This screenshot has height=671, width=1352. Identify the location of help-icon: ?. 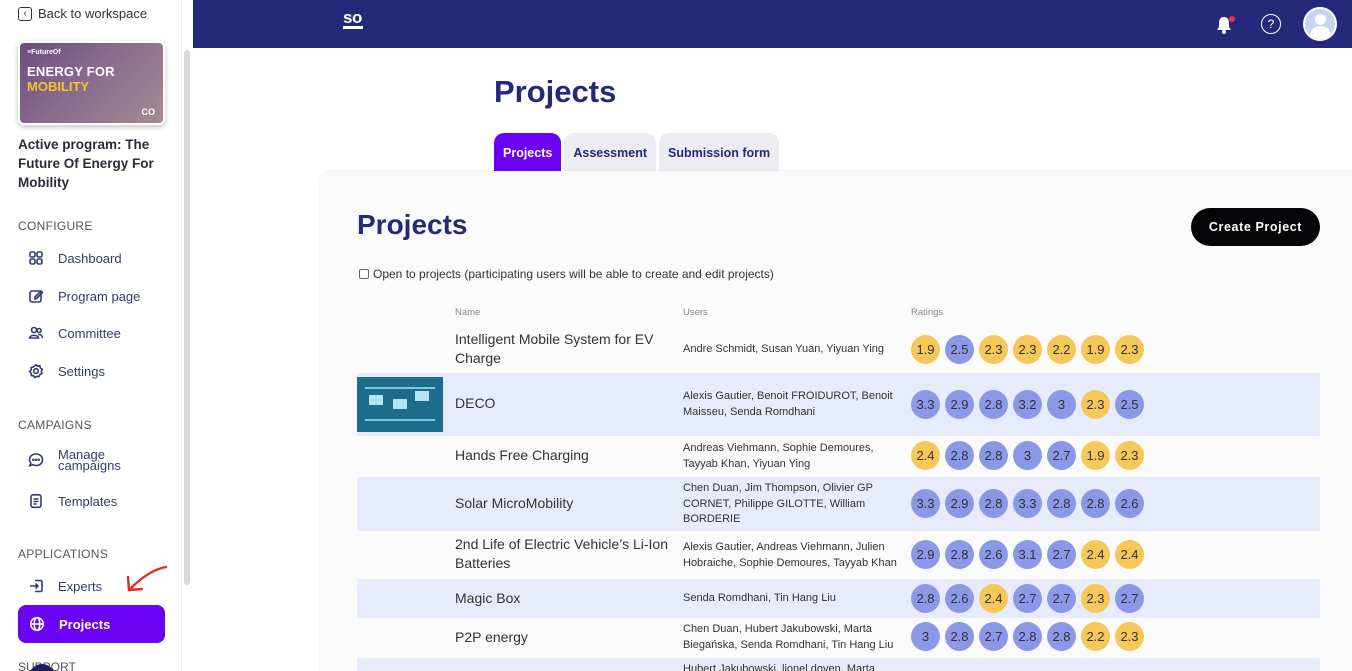
(1271, 24).